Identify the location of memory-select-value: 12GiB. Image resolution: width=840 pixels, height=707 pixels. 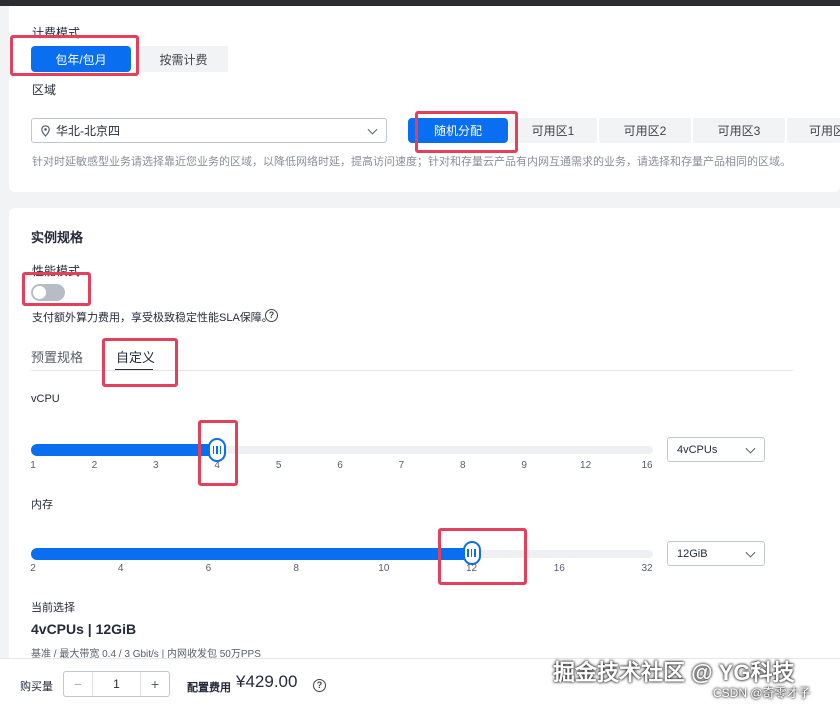
(692, 553).